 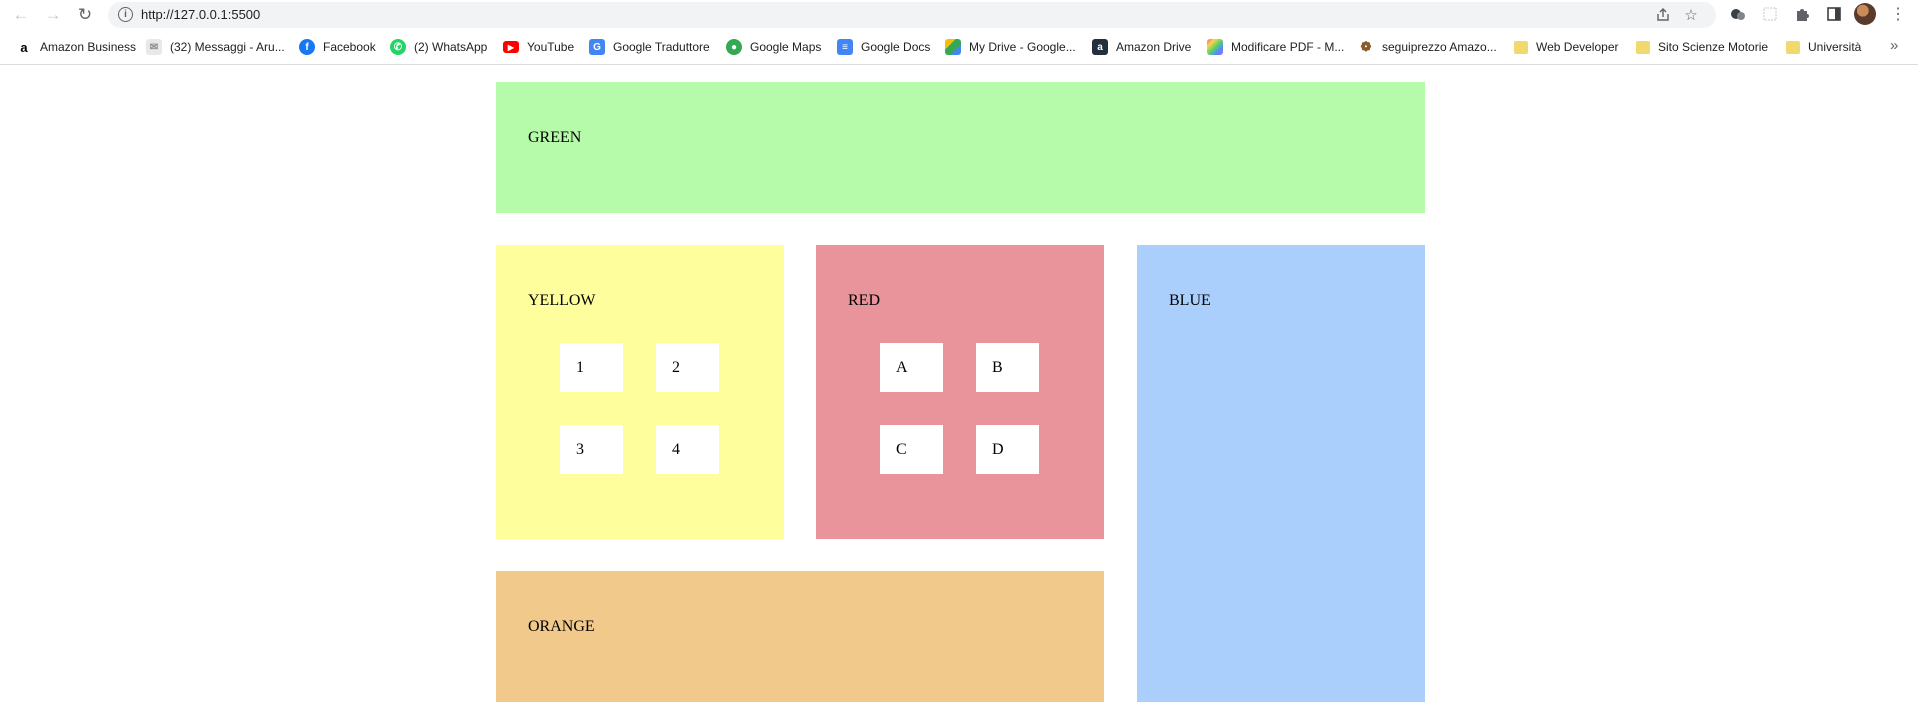 I want to click on google-drive-icon, so click(x=953, y=47).